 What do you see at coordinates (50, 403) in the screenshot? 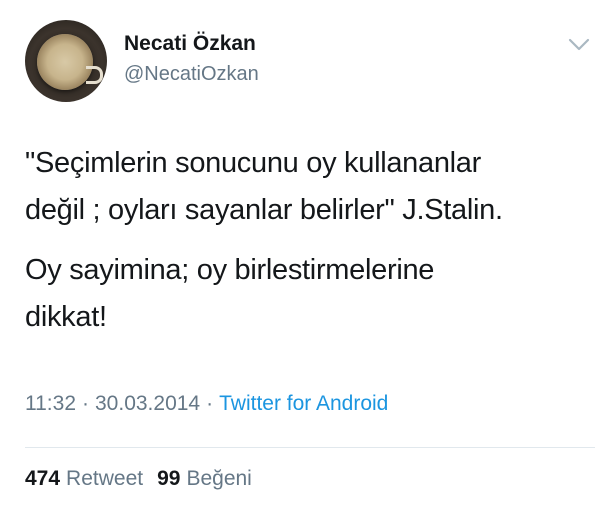
I see `tweet-time: 11:32` at bounding box center [50, 403].